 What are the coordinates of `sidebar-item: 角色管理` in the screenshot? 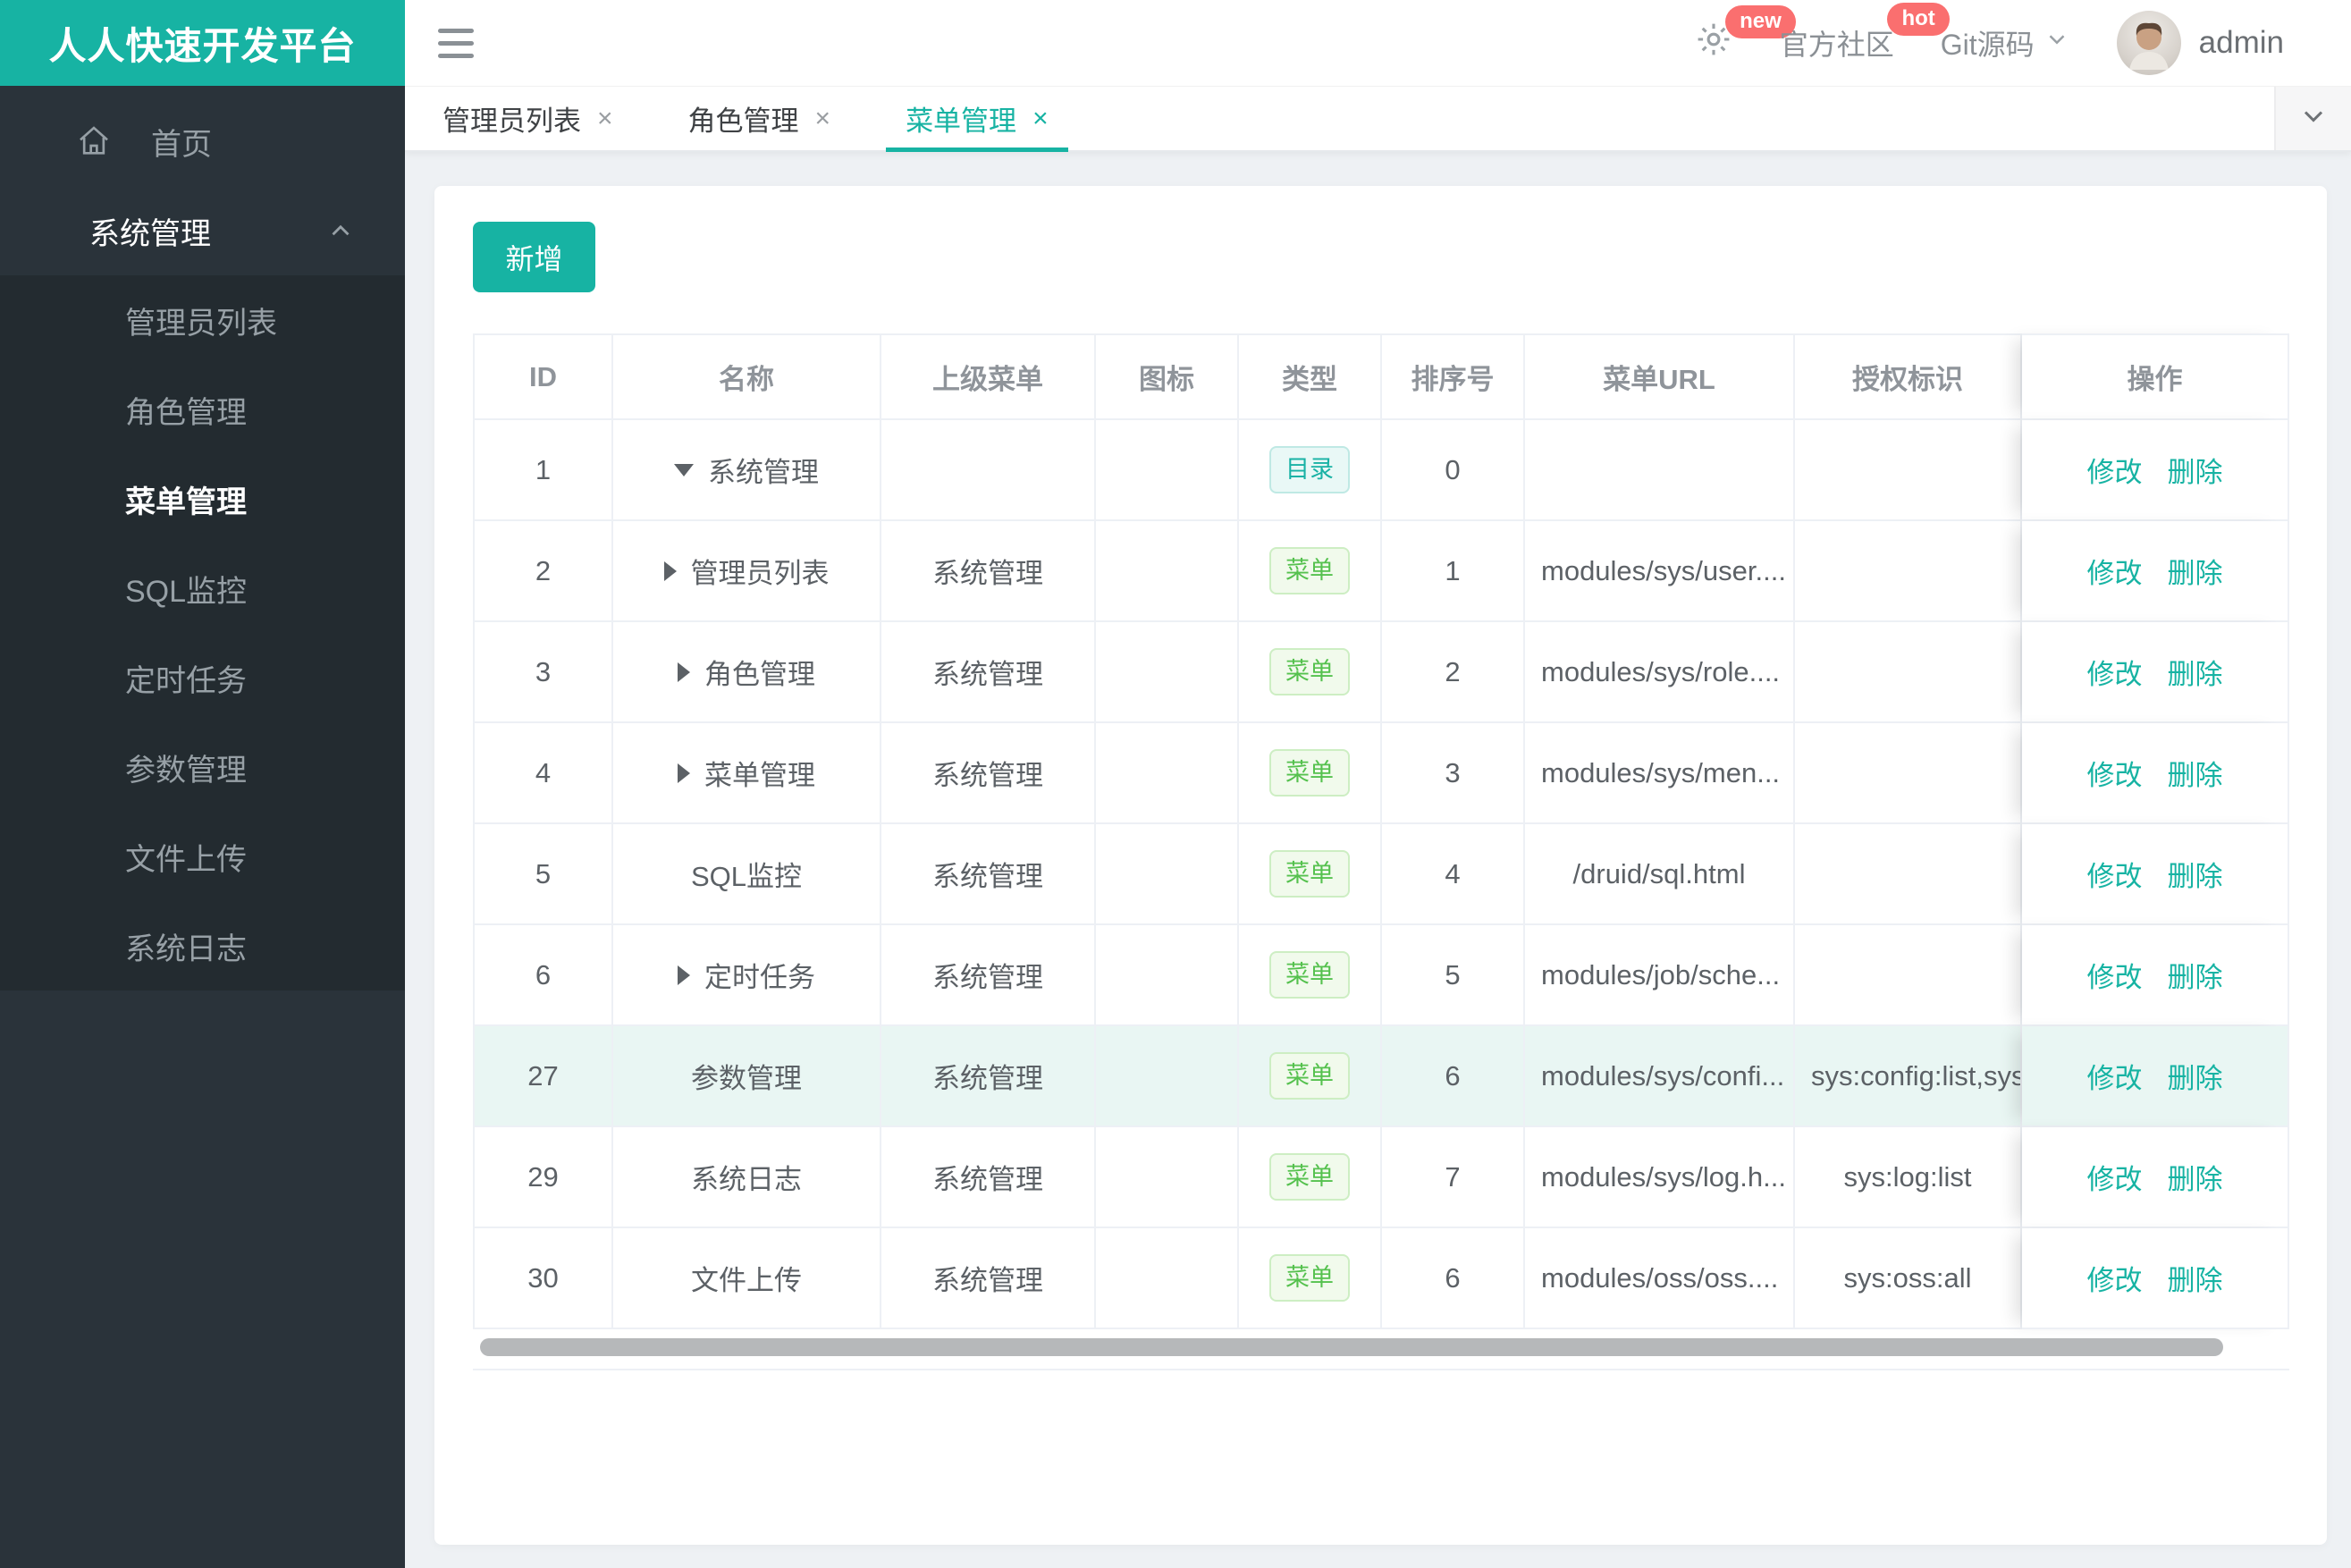 It's located at (202, 409).